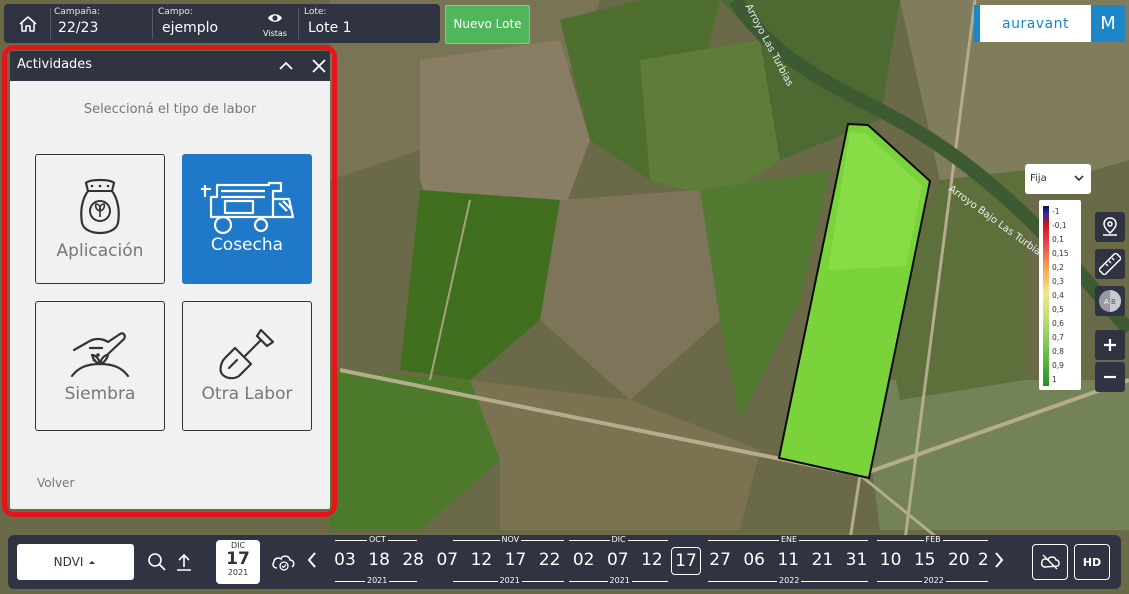  I want to click on search-icon, so click(157, 562).